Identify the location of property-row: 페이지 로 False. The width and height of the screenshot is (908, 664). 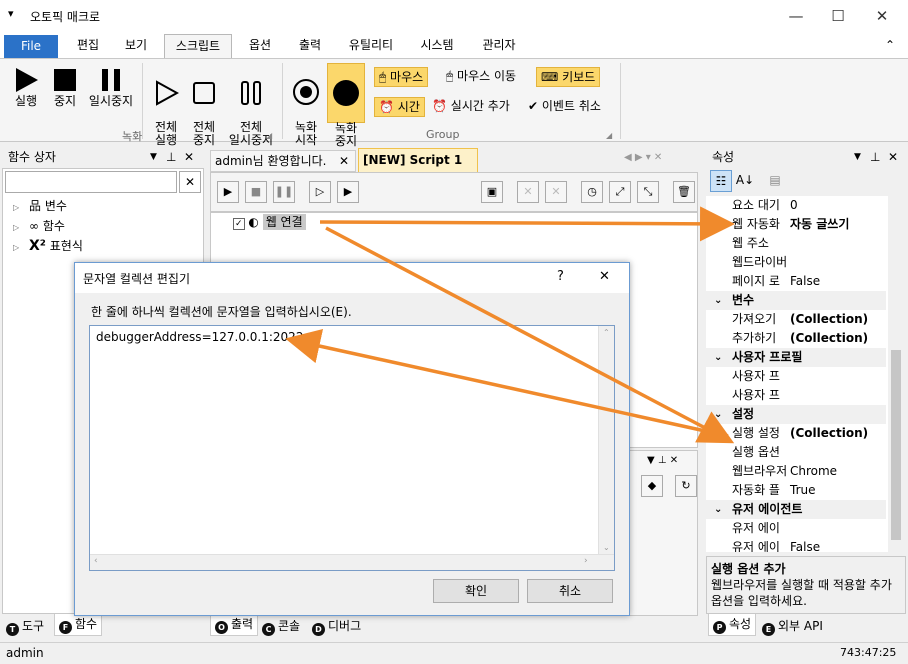
(791, 281).